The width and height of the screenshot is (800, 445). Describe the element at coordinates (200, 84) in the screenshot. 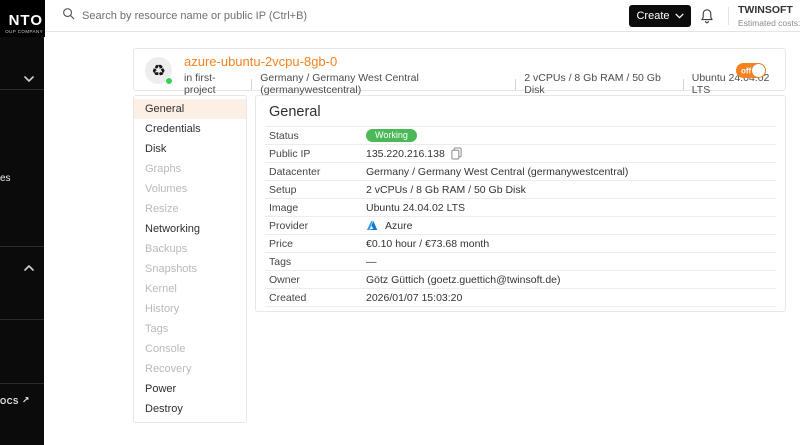

I see `server-project: in first-project` at that location.